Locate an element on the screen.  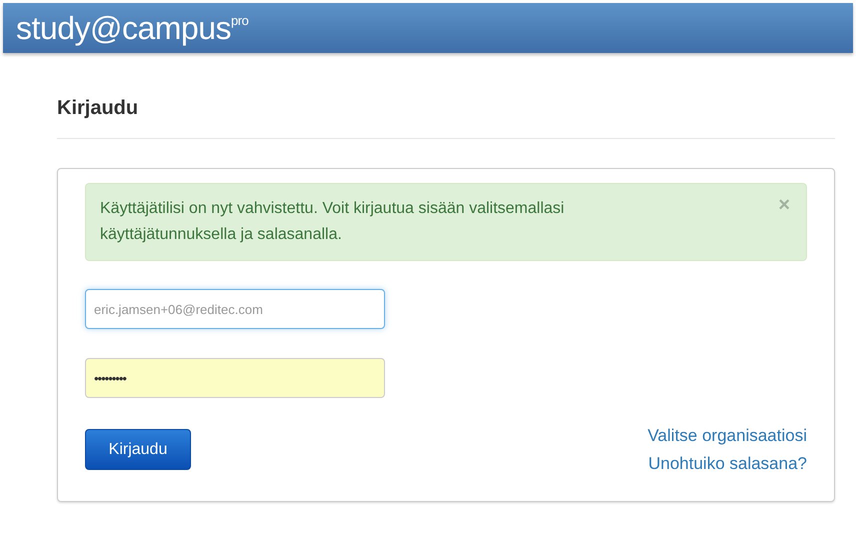
login-button: Kirjaudu is located at coordinates (138, 449).